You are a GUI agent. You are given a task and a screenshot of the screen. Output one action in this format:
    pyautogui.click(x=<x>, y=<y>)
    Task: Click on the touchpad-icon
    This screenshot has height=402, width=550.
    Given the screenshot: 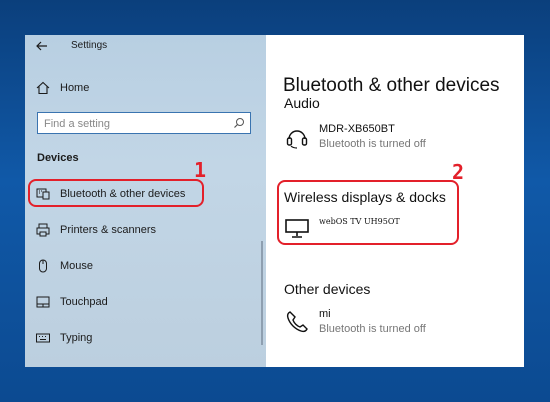 What is the action you would take?
    pyautogui.click(x=43, y=302)
    